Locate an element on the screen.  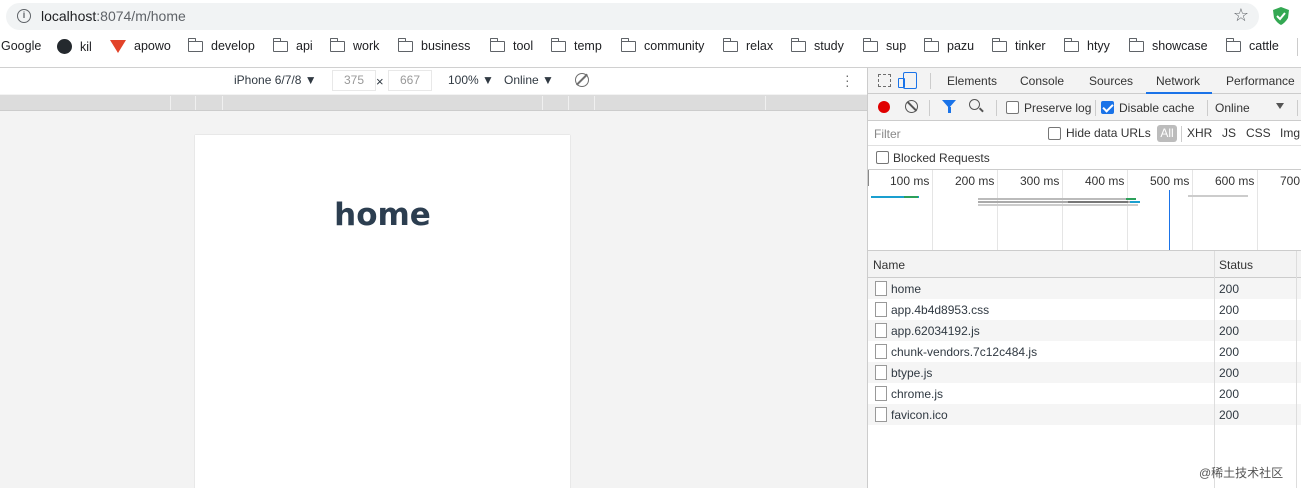
bookmark-google: Google is located at coordinates (21, 46).